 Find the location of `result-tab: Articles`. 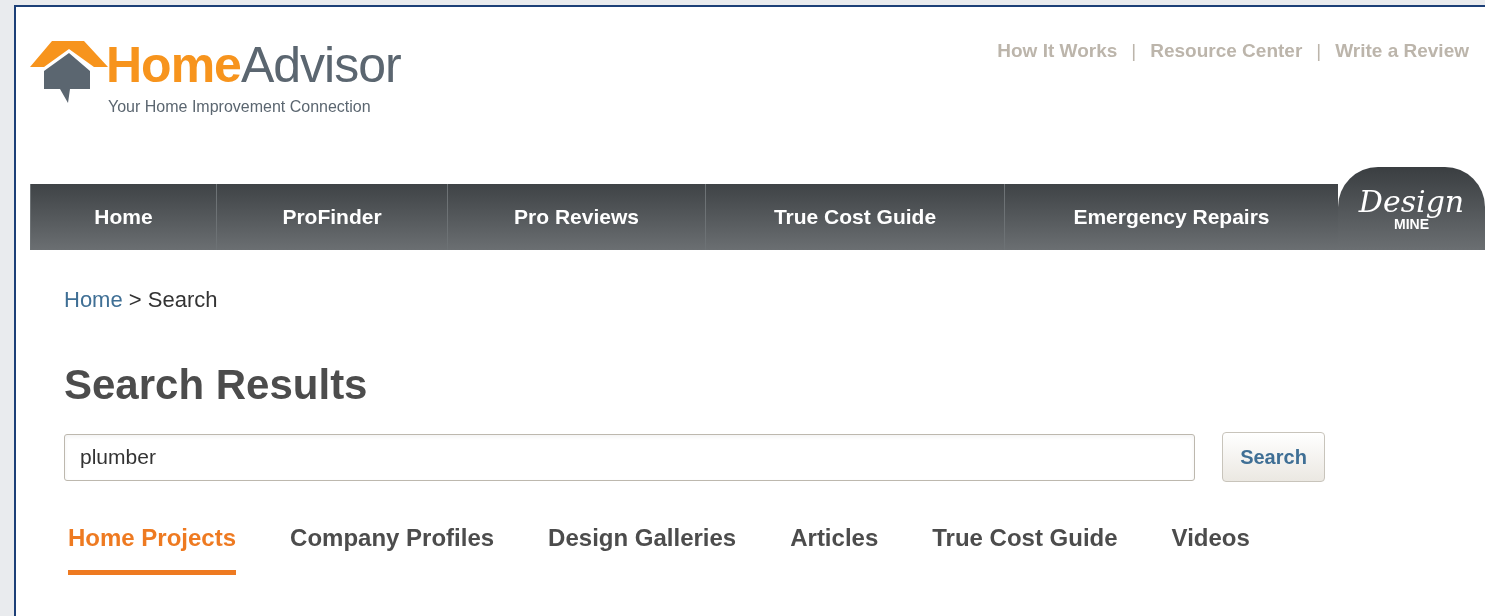

result-tab: Articles is located at coordinates (834, 547).